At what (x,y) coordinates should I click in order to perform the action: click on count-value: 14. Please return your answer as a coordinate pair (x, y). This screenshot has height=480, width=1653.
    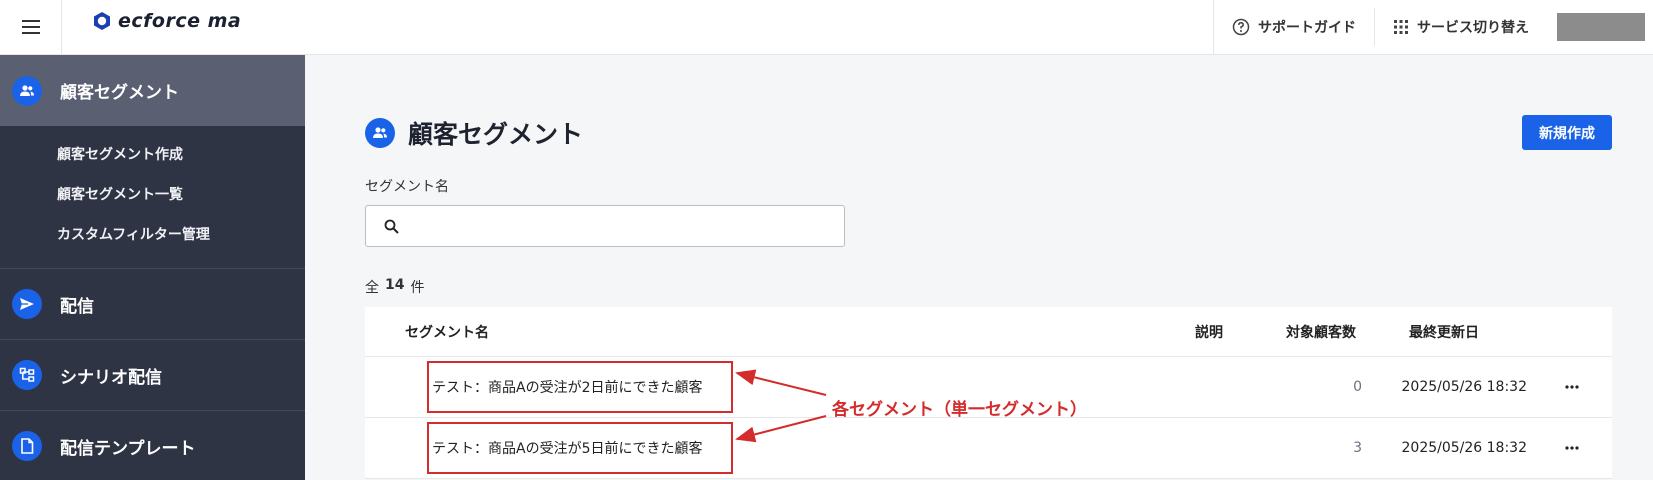
    Looking at the image, I should click on (395, 285).